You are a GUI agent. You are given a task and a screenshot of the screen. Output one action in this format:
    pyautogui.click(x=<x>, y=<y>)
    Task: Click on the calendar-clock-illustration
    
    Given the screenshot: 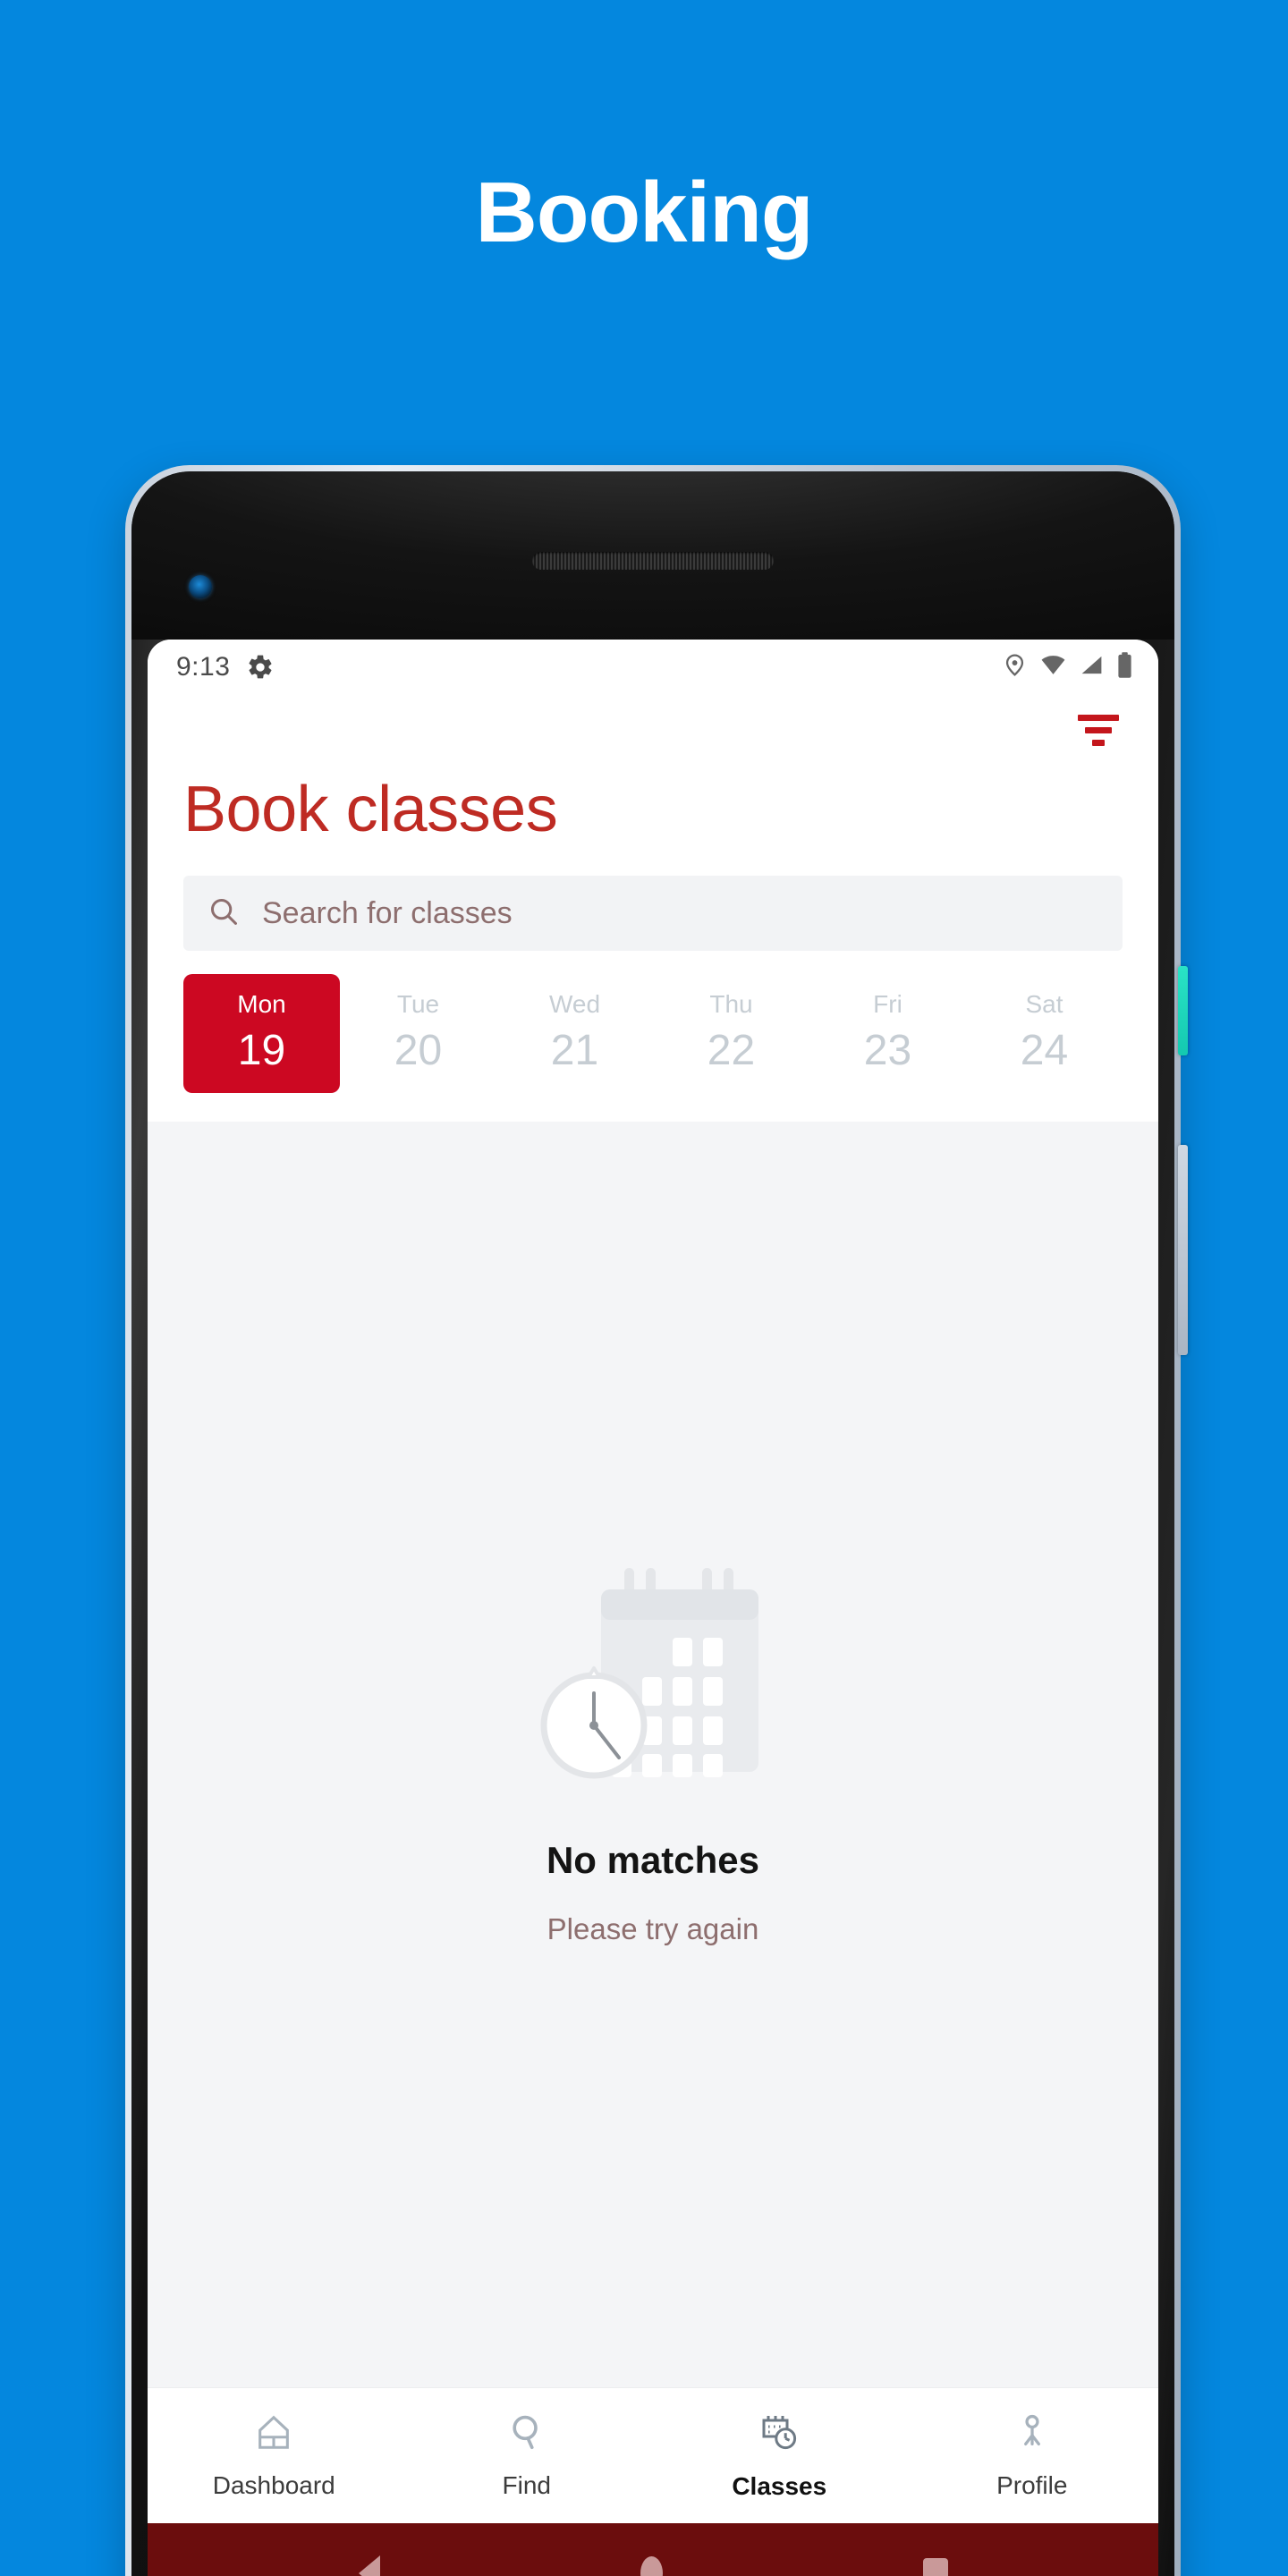 What is the action you would take?
    pyautogui.click(x=653, y=1686)
    